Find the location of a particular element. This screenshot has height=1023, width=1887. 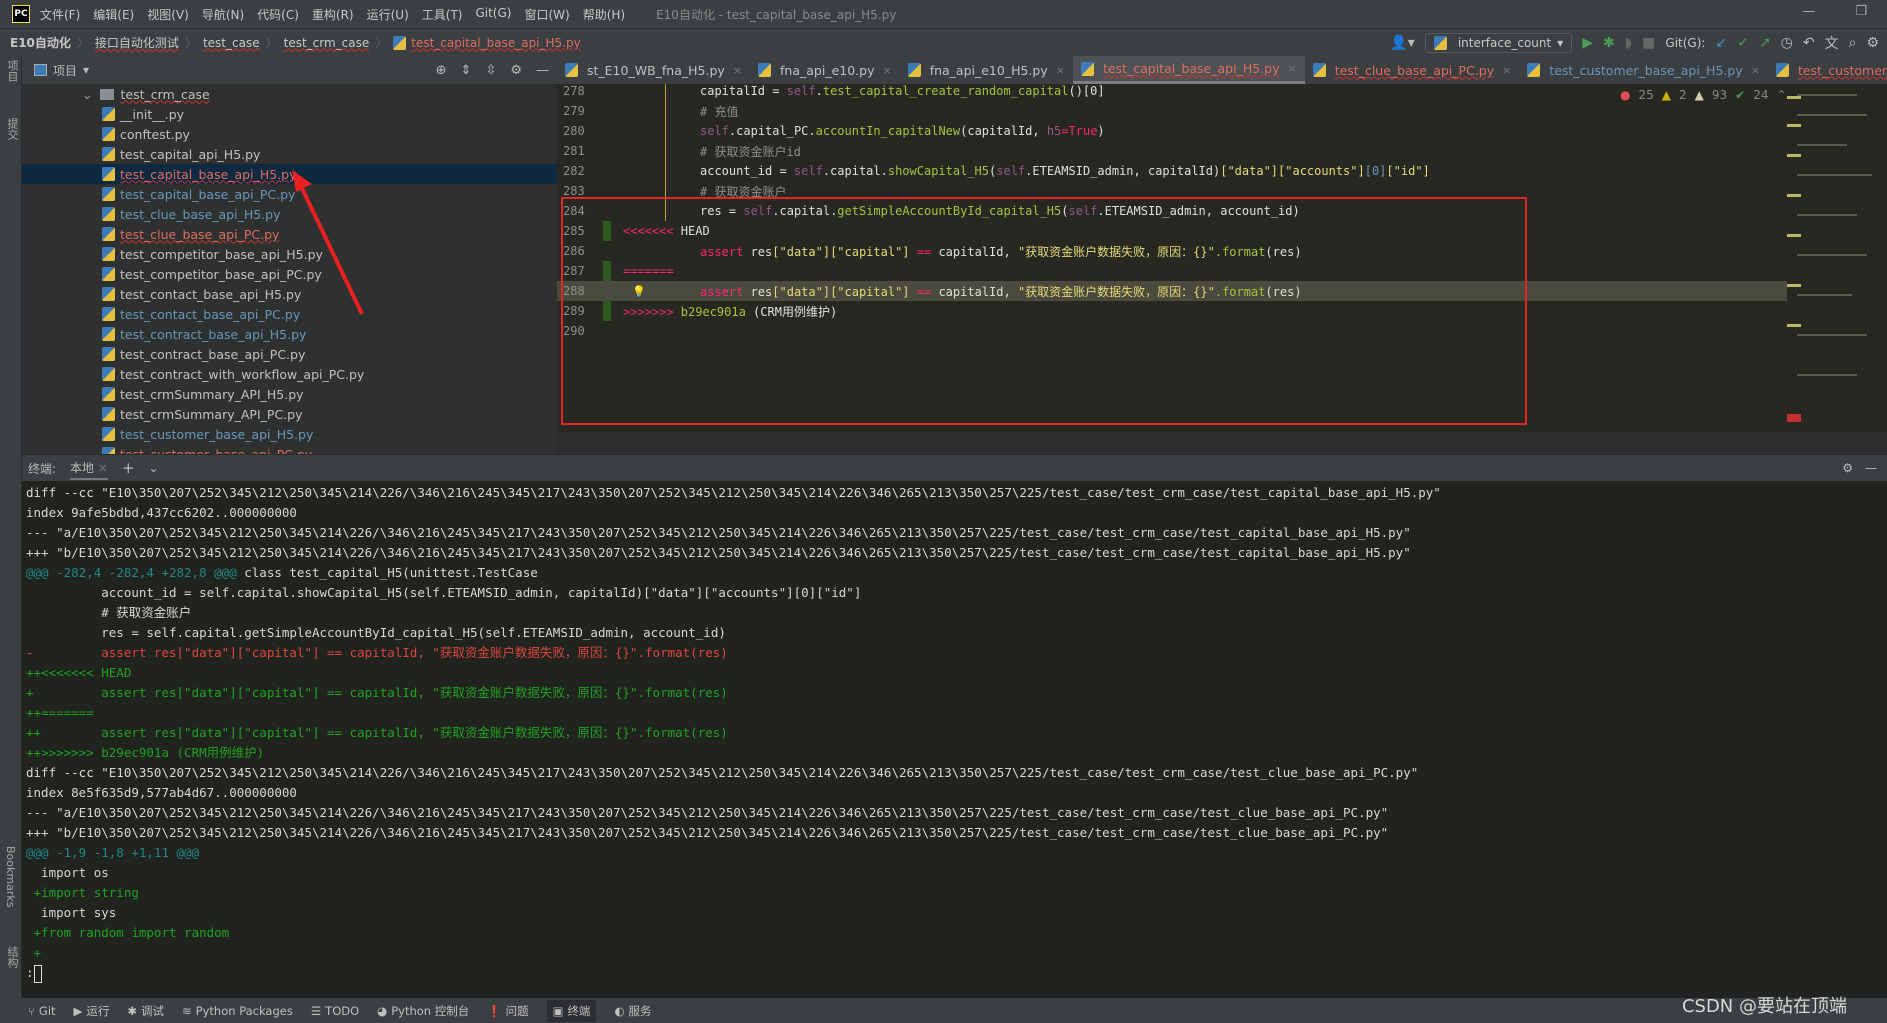

tool-window-button: ☰ TODO is located at coordinates (335, 1011).